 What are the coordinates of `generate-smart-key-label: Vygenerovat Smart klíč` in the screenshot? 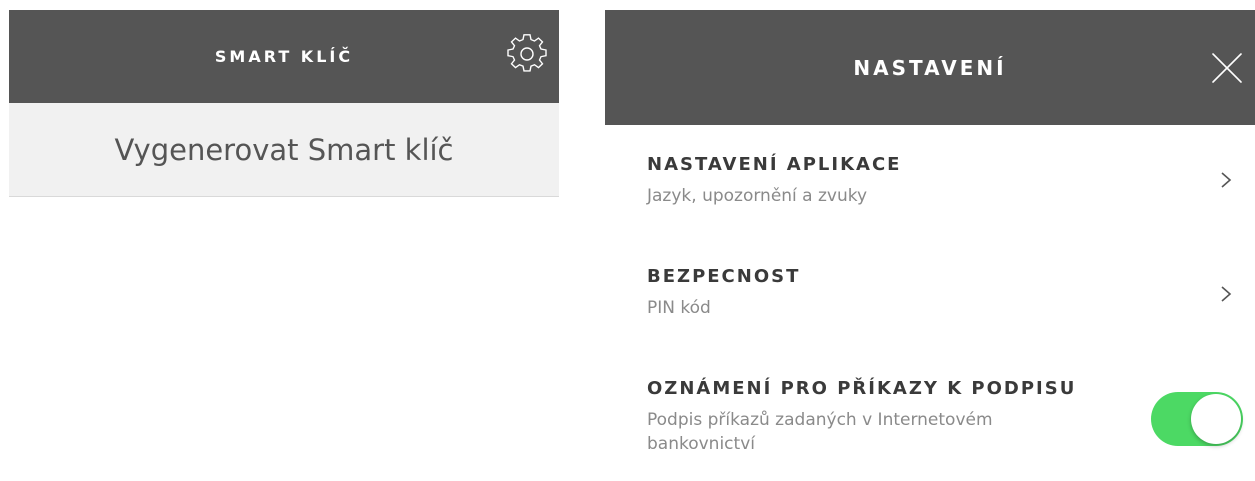 It's located at (284, 149).